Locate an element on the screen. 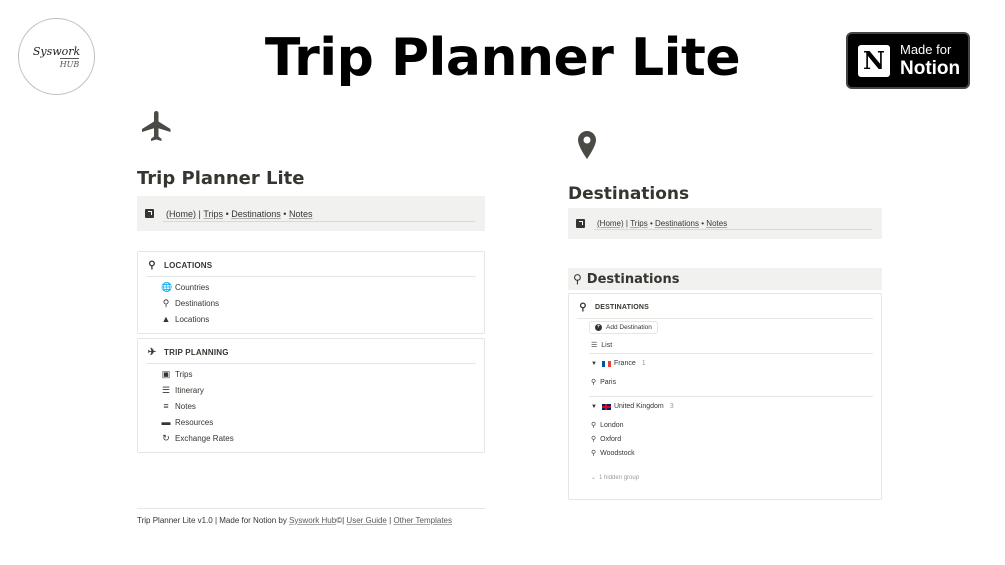  folder-icon: ▬ is located at coordinates (166, 422).